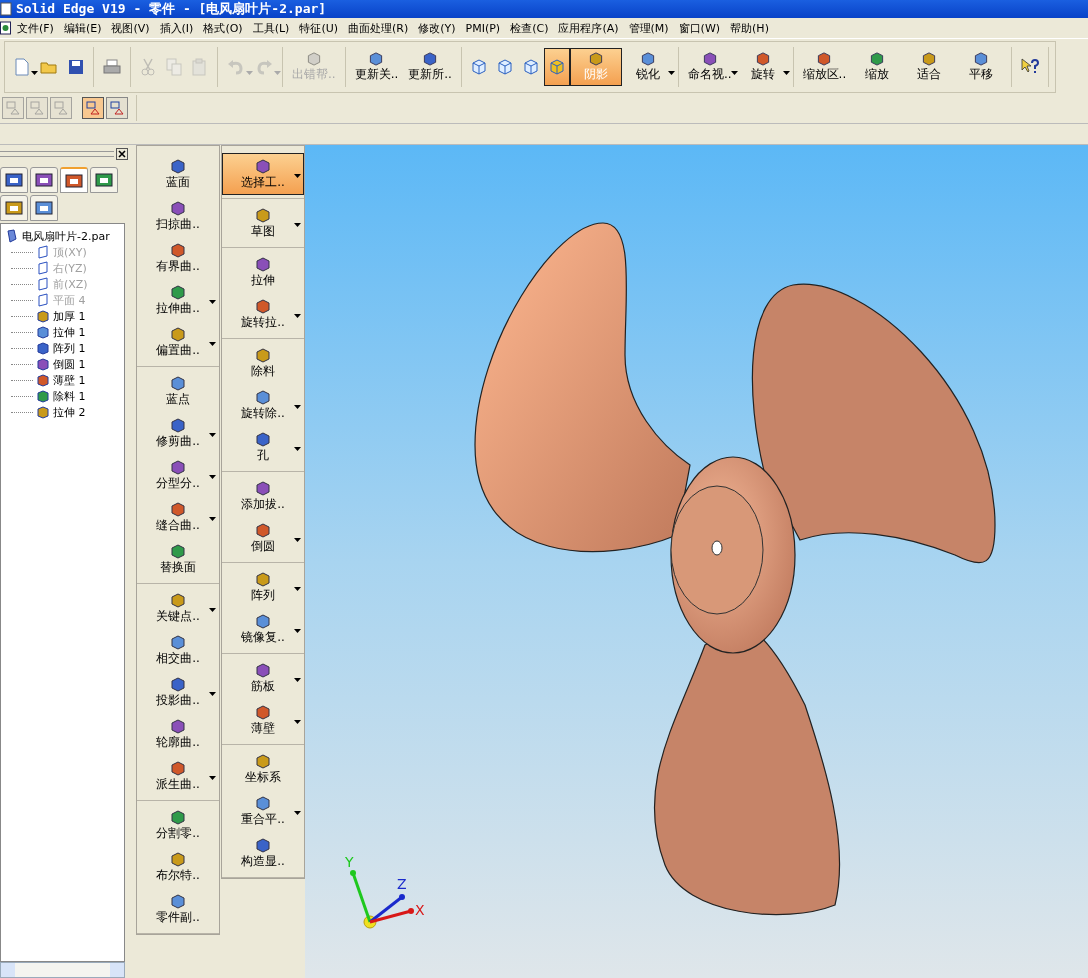 Image resolution: width=1088 pixels, height=978 pixels. What do you see at coordinates (69, 412) in the screenshot?
I see `tree-item: 拉伸 2` at bounding box center [69, 412].